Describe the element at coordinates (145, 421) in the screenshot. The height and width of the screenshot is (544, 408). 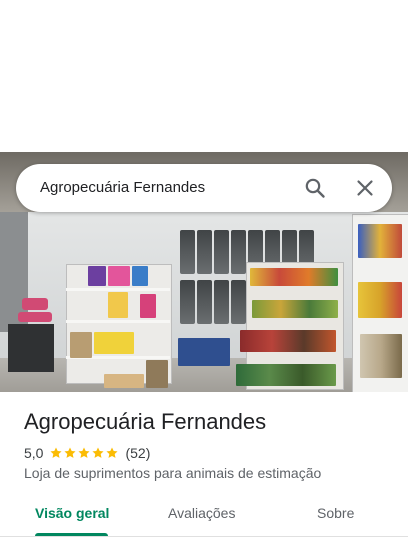
I see `place-title: Agropecuária Fernandes` at that location.